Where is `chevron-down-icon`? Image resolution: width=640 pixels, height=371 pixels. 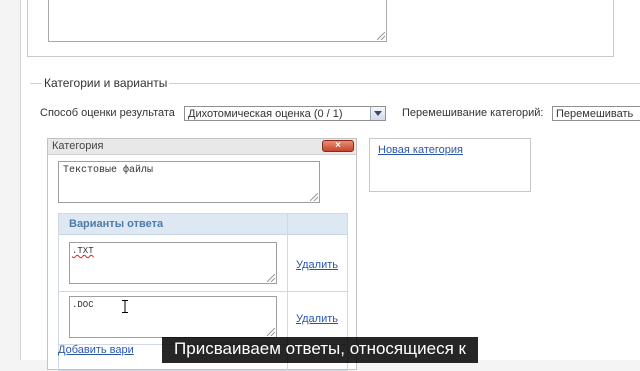
chevron-down-icon is located at coordinates (377, 113).